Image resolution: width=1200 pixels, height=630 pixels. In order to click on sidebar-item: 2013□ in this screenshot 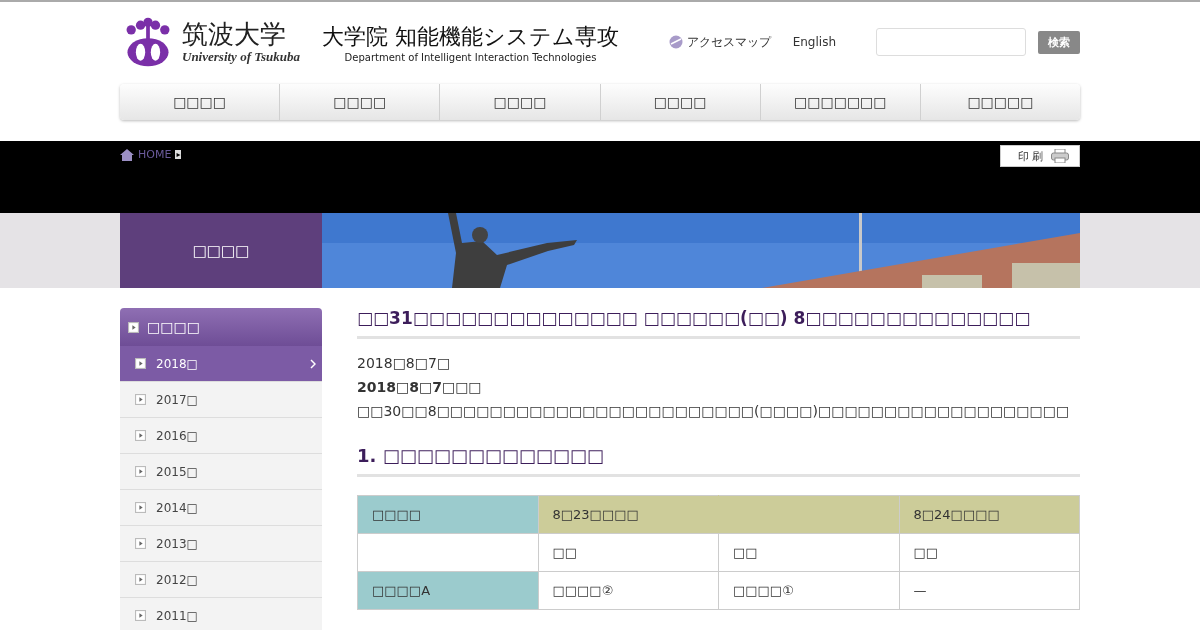, I will do `click(221, 544)`.